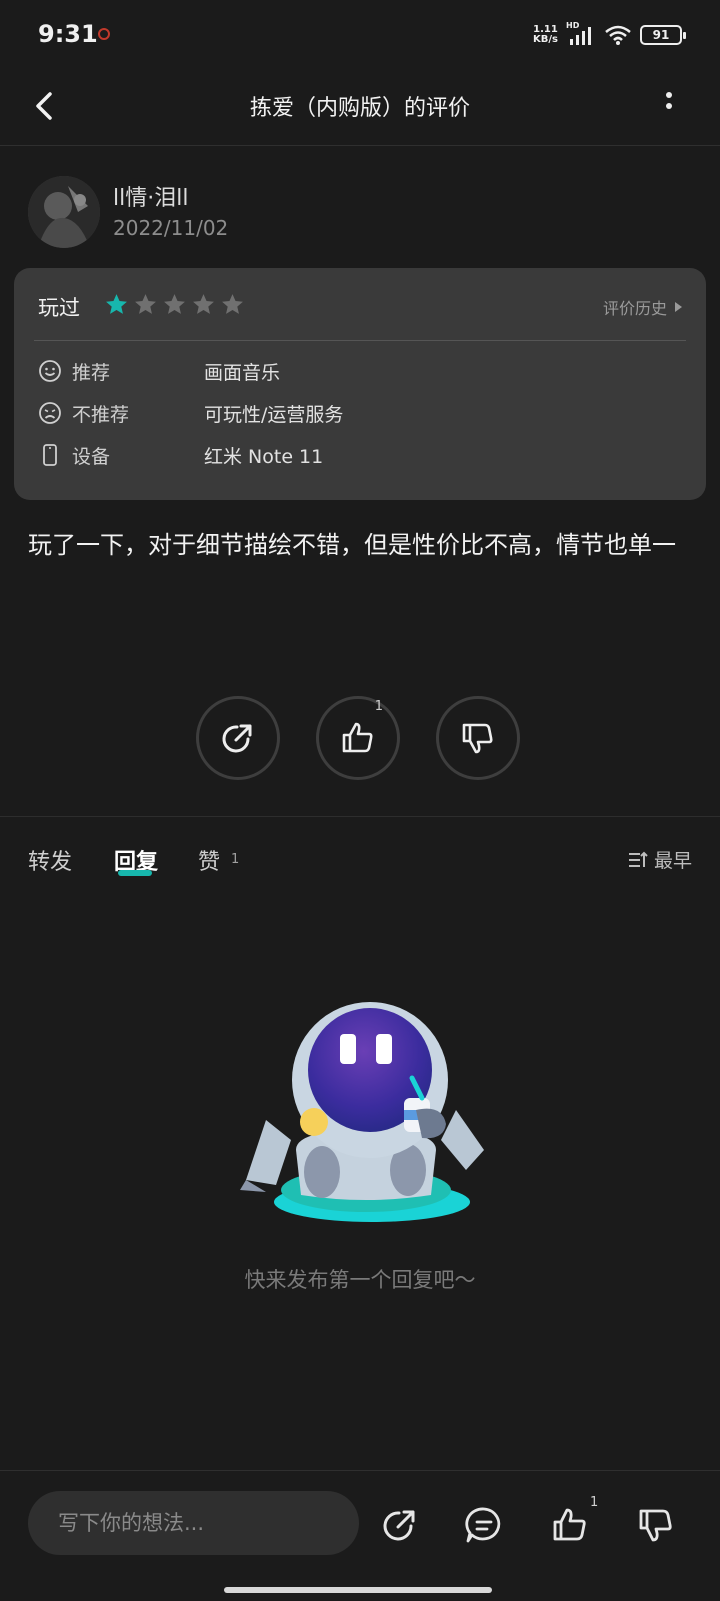 The width and height of the screenshot is (720, 1601). What do you see at coordinates (209, 860) in the screenshot?
I see `tab-likes: 赞` at bounding box center [209, 860].